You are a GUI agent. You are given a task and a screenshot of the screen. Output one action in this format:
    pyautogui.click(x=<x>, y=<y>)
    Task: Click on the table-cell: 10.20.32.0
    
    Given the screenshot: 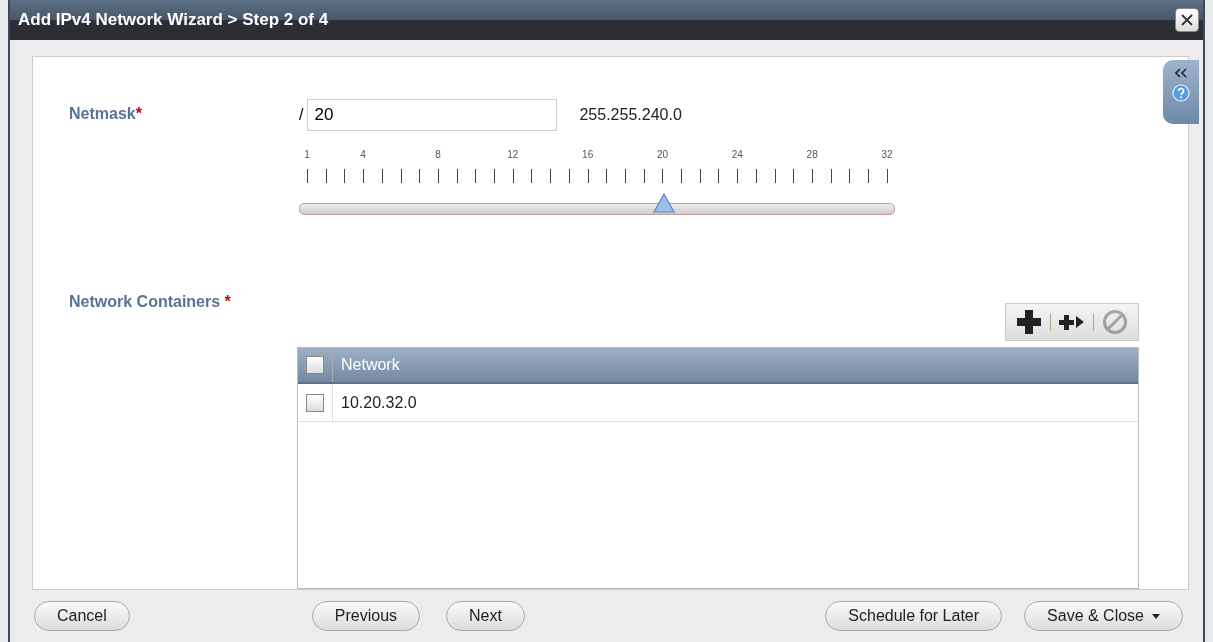 What is the action you would take?
    pyautogui.click(x=374, y=402)
    